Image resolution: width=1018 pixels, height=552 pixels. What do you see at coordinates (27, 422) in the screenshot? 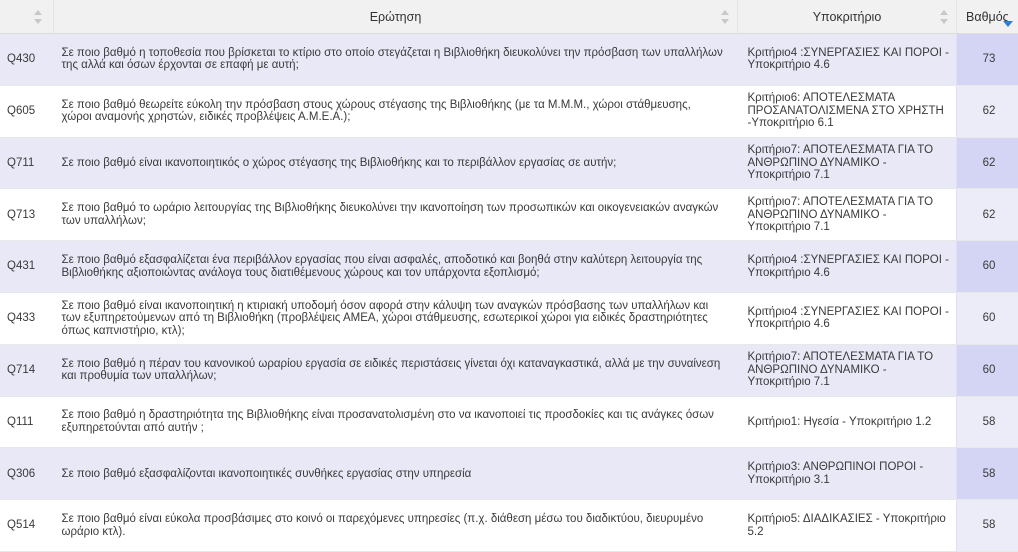
I see `question-code: Q111` at bounding box center [27, 422].